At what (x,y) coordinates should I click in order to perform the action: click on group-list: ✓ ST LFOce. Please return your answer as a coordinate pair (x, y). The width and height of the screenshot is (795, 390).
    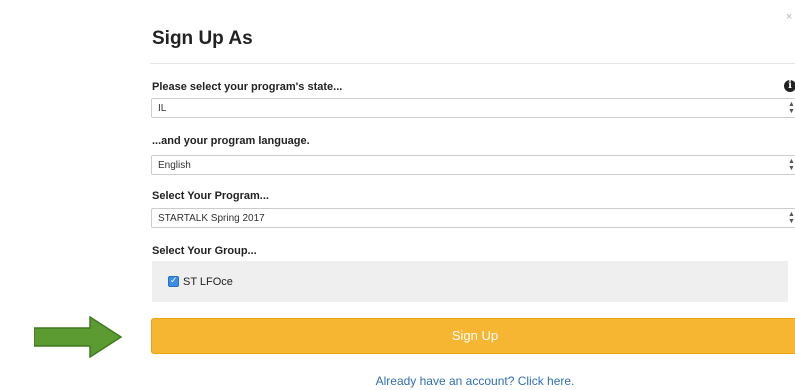
    Looking at the image, I should click on (470, 281).